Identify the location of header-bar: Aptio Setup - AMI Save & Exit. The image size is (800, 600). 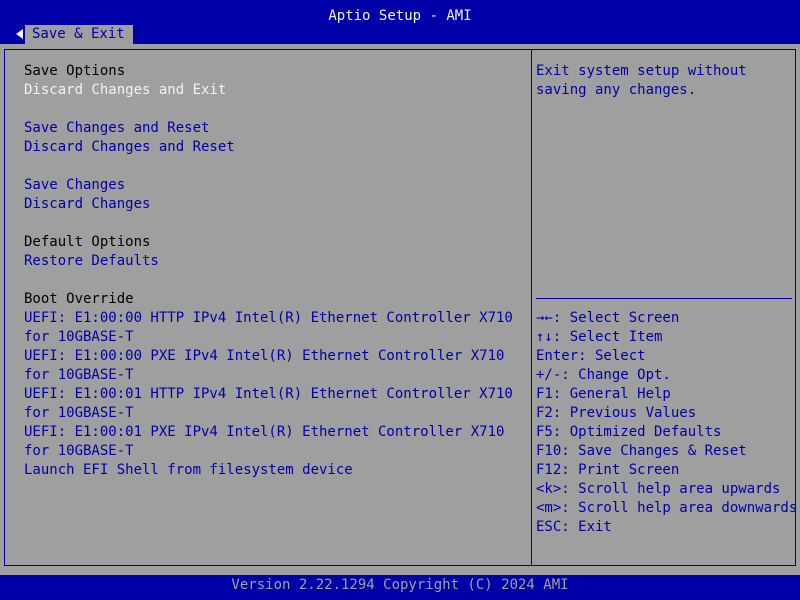
(400, 22).